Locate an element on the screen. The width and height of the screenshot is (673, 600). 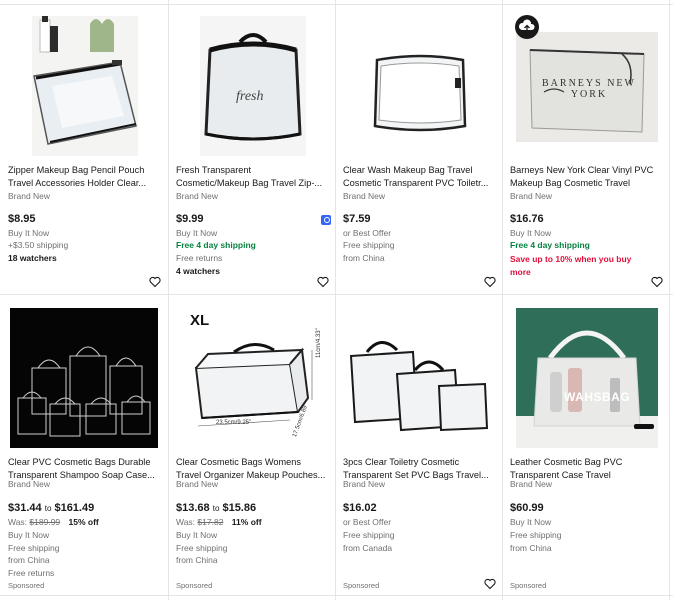
watchers-count: 4 watchers is located at coordinates (198, 271).